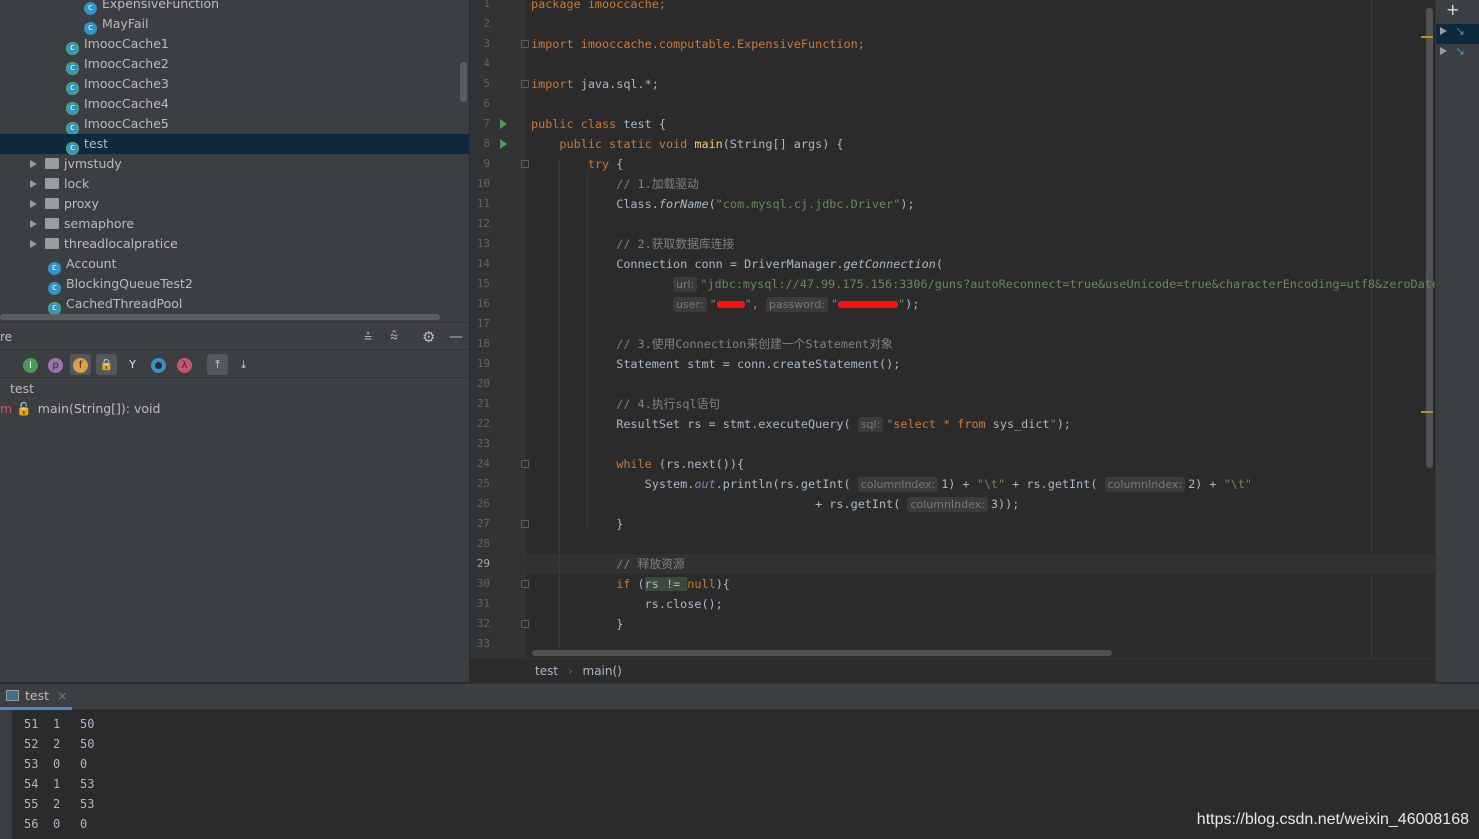  I want to click on structure-item-class: test, so click(22, 389).